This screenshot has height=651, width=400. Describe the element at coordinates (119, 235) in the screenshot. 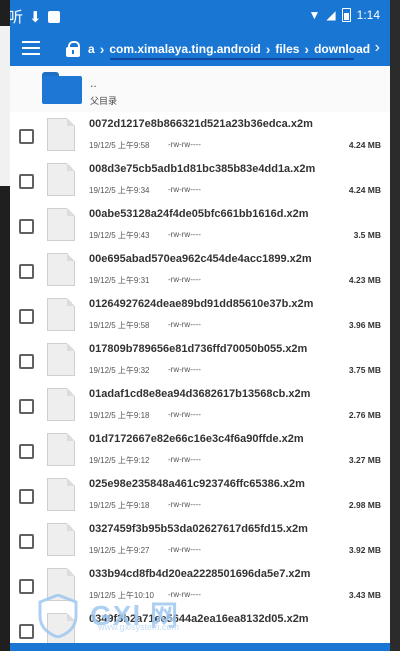

I see `file-date: 19/12/5 上午9:43` at that location.